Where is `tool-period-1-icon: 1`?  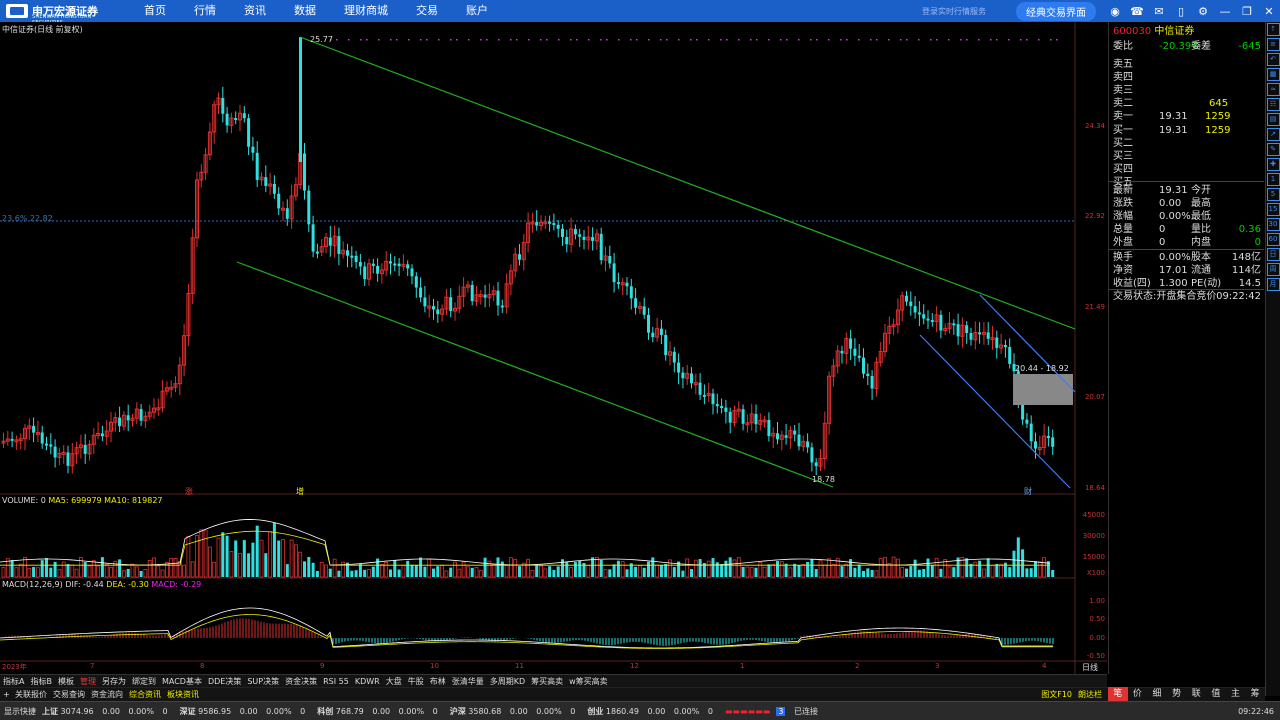
tool-period-1-icon: 1 is located at coordinates (1273, 179).